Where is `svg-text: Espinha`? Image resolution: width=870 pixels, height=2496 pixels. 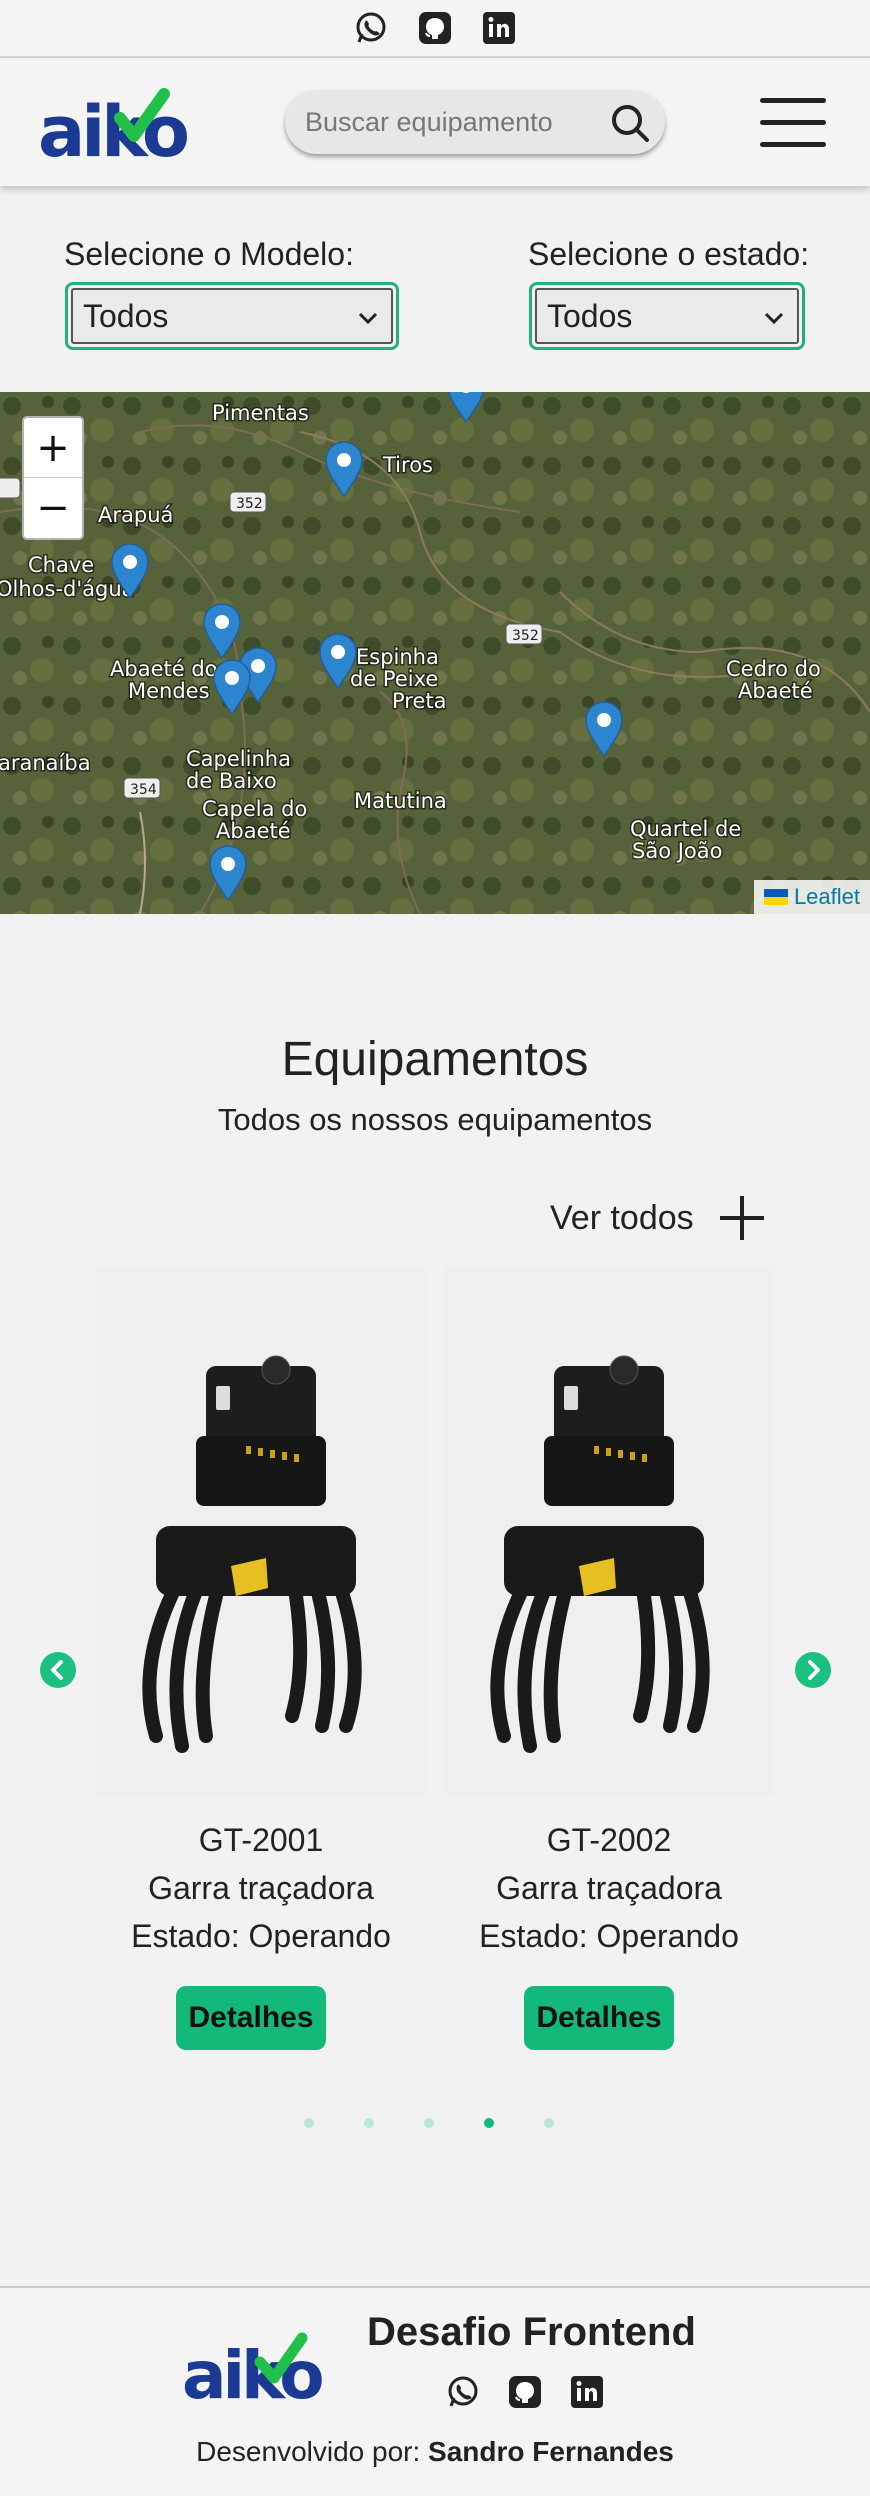
svg-text: Espinha is located at coordinates (397, 657).